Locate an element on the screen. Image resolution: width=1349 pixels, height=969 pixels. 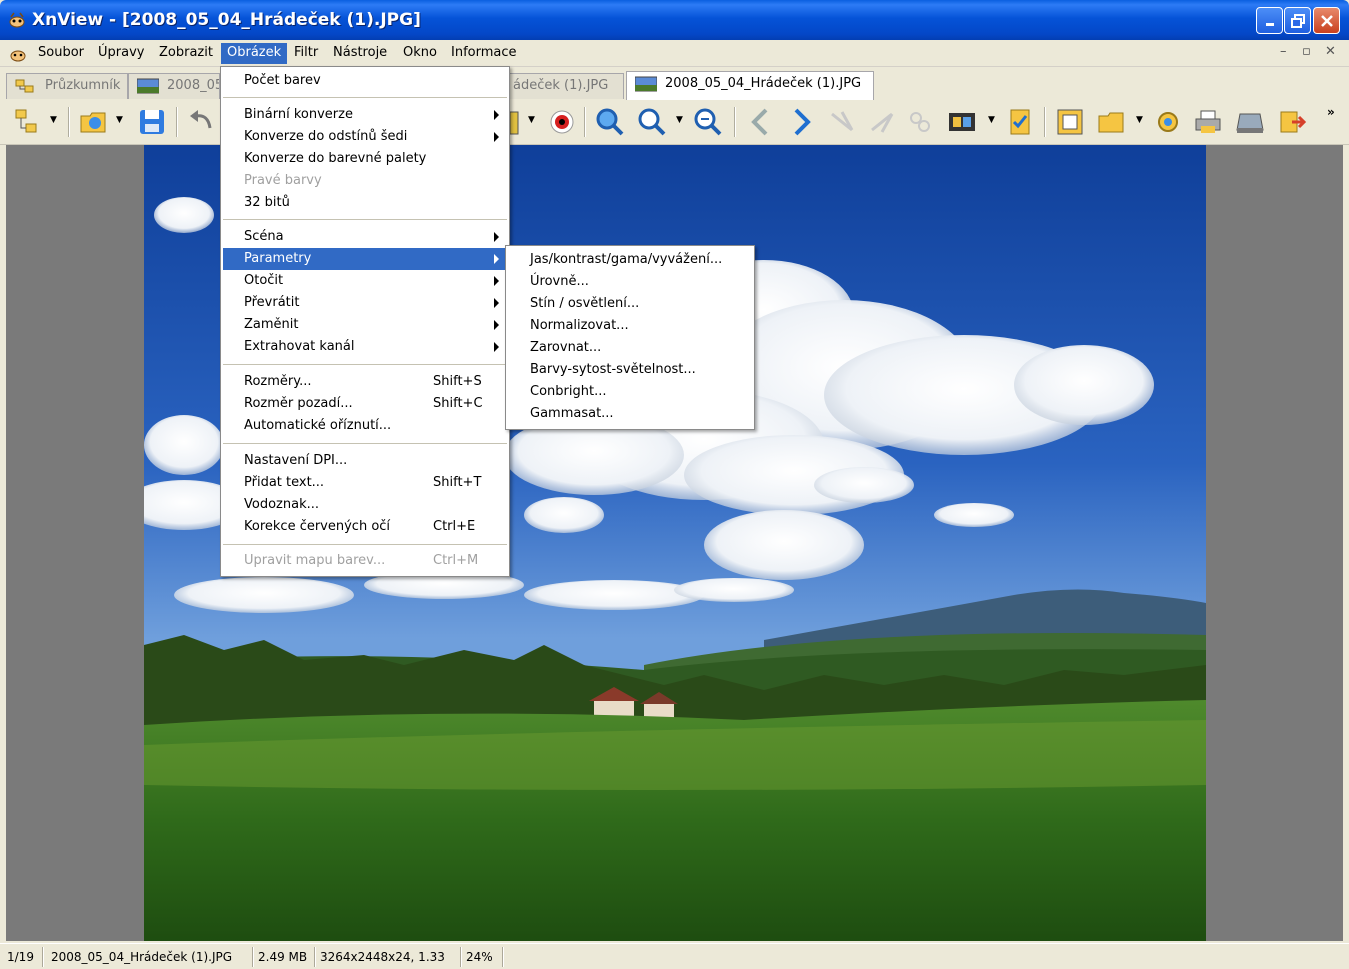
open-folder-icon is located at coordinates (94, 122).